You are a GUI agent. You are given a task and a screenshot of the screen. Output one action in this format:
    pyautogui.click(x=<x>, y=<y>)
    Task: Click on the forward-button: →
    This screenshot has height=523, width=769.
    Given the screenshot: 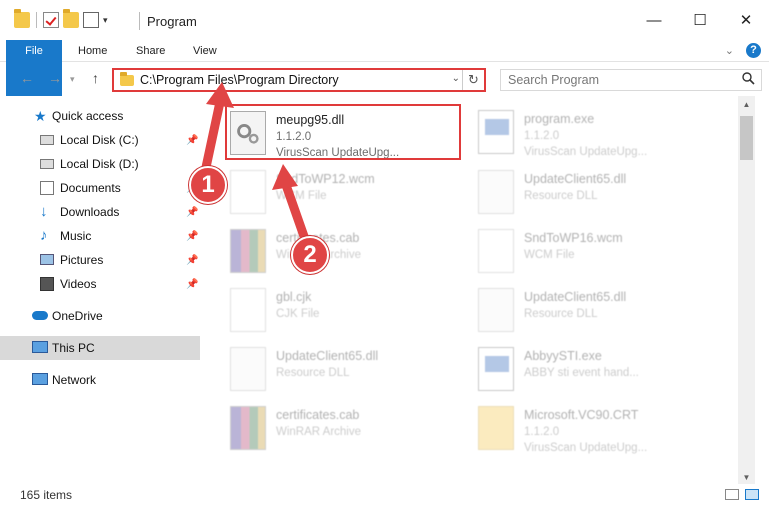 What is the action you would take?
    pyautogui.click(x=55, y=78)
    